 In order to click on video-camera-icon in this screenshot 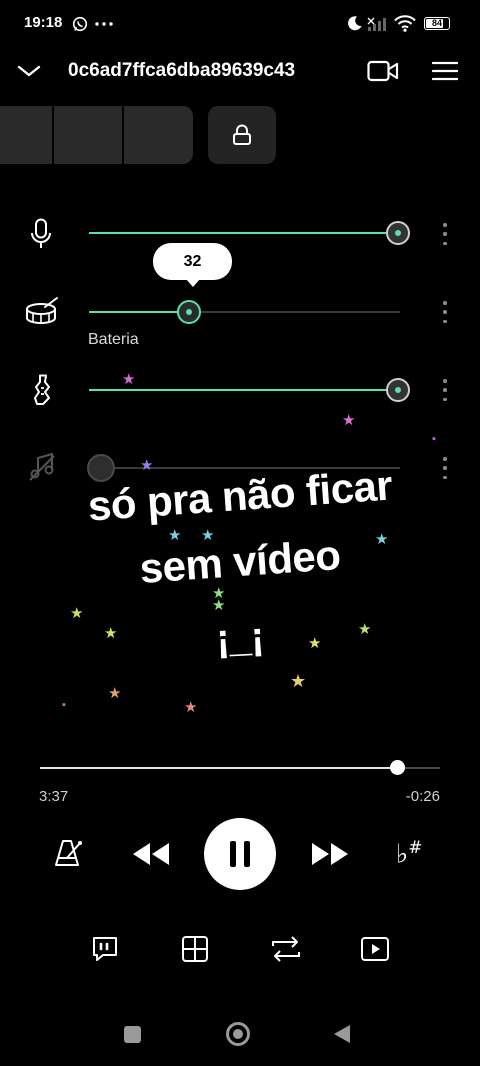, I will do `click(383, 71)`.